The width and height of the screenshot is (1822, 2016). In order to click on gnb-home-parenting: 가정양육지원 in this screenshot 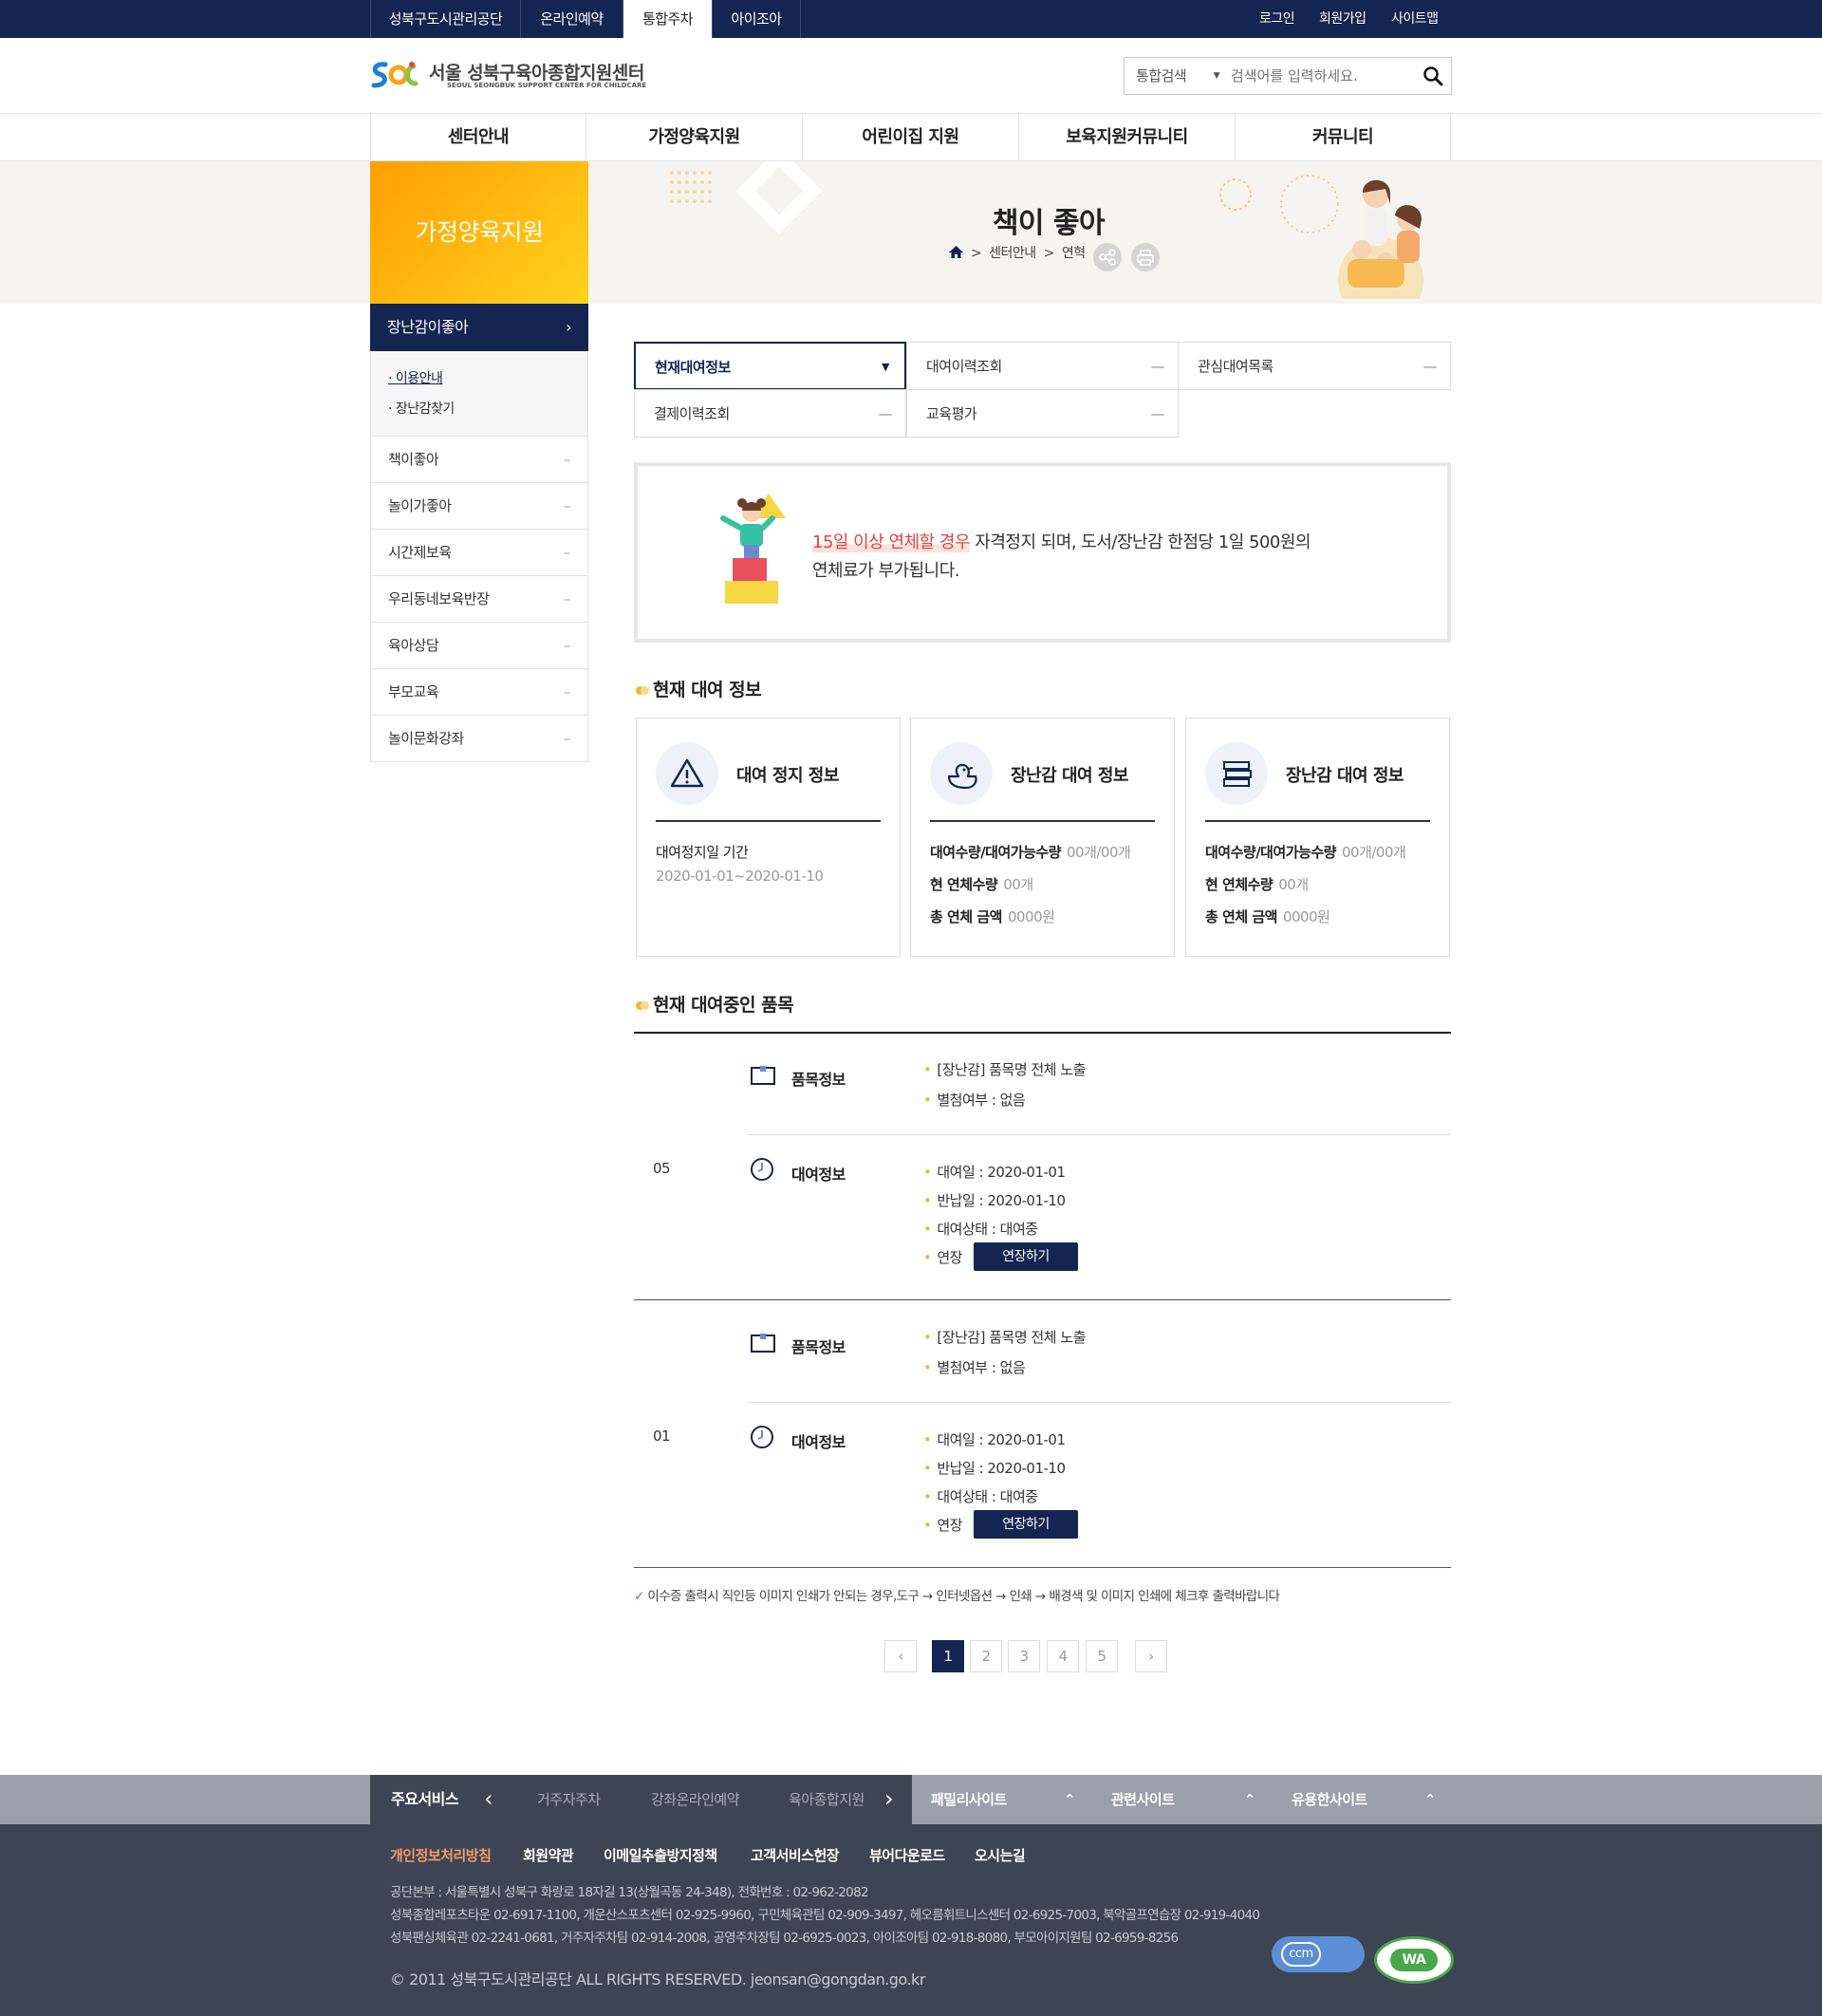, I will do `click(694, 138)`.